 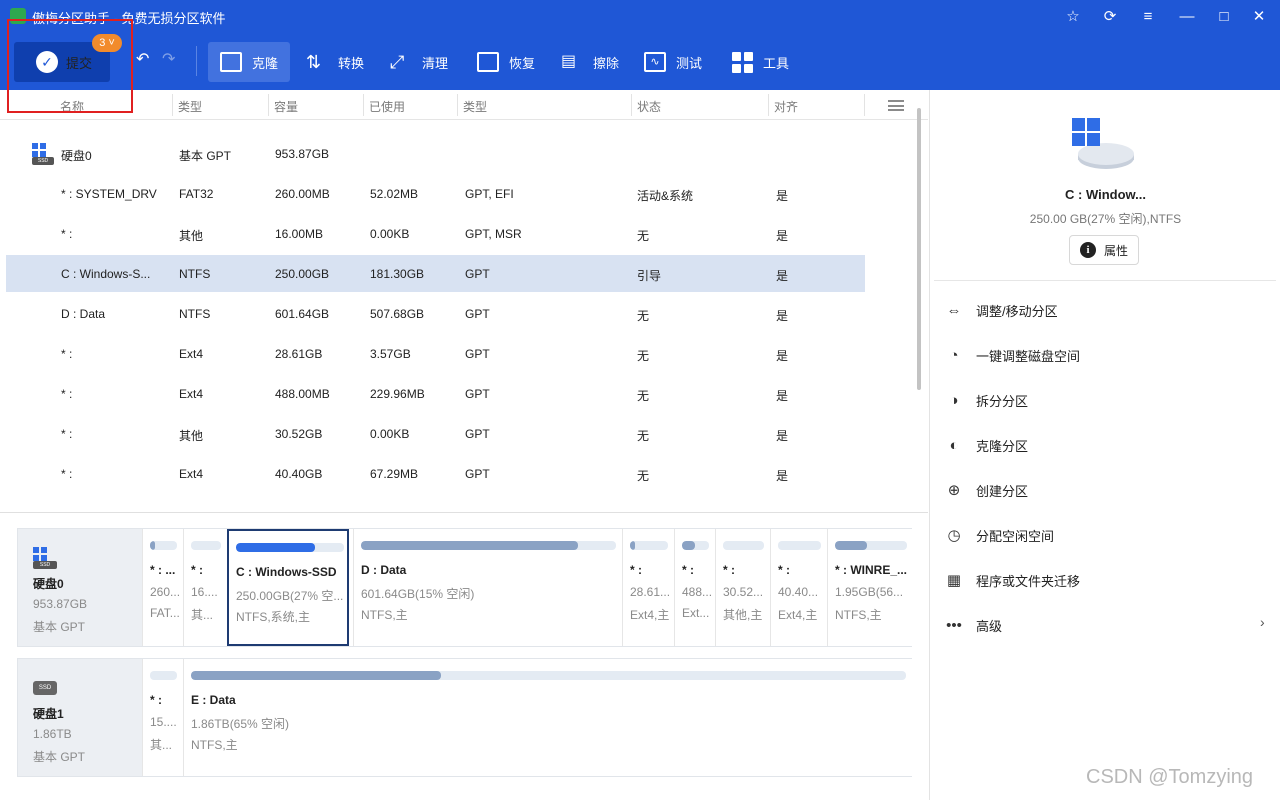 What do you see at coordinates (798, 587) in the screenshot?
I see `partition-block: * : 40.40... Ext4,主` at bounding box center [798, 587].